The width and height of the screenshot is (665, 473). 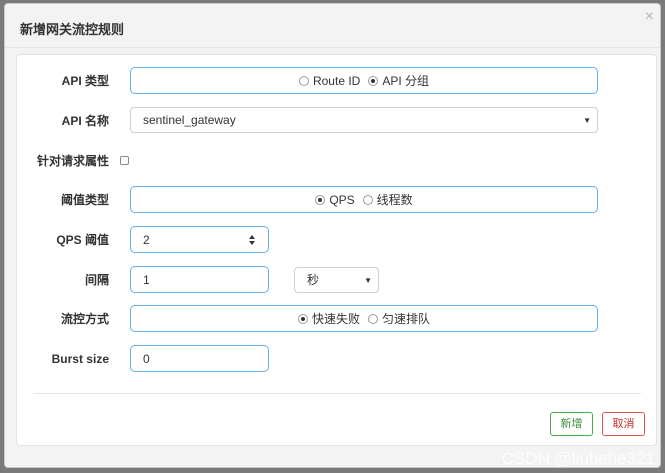 I want to click on qps-threshold-input: 2, so click(x=199, y=239).